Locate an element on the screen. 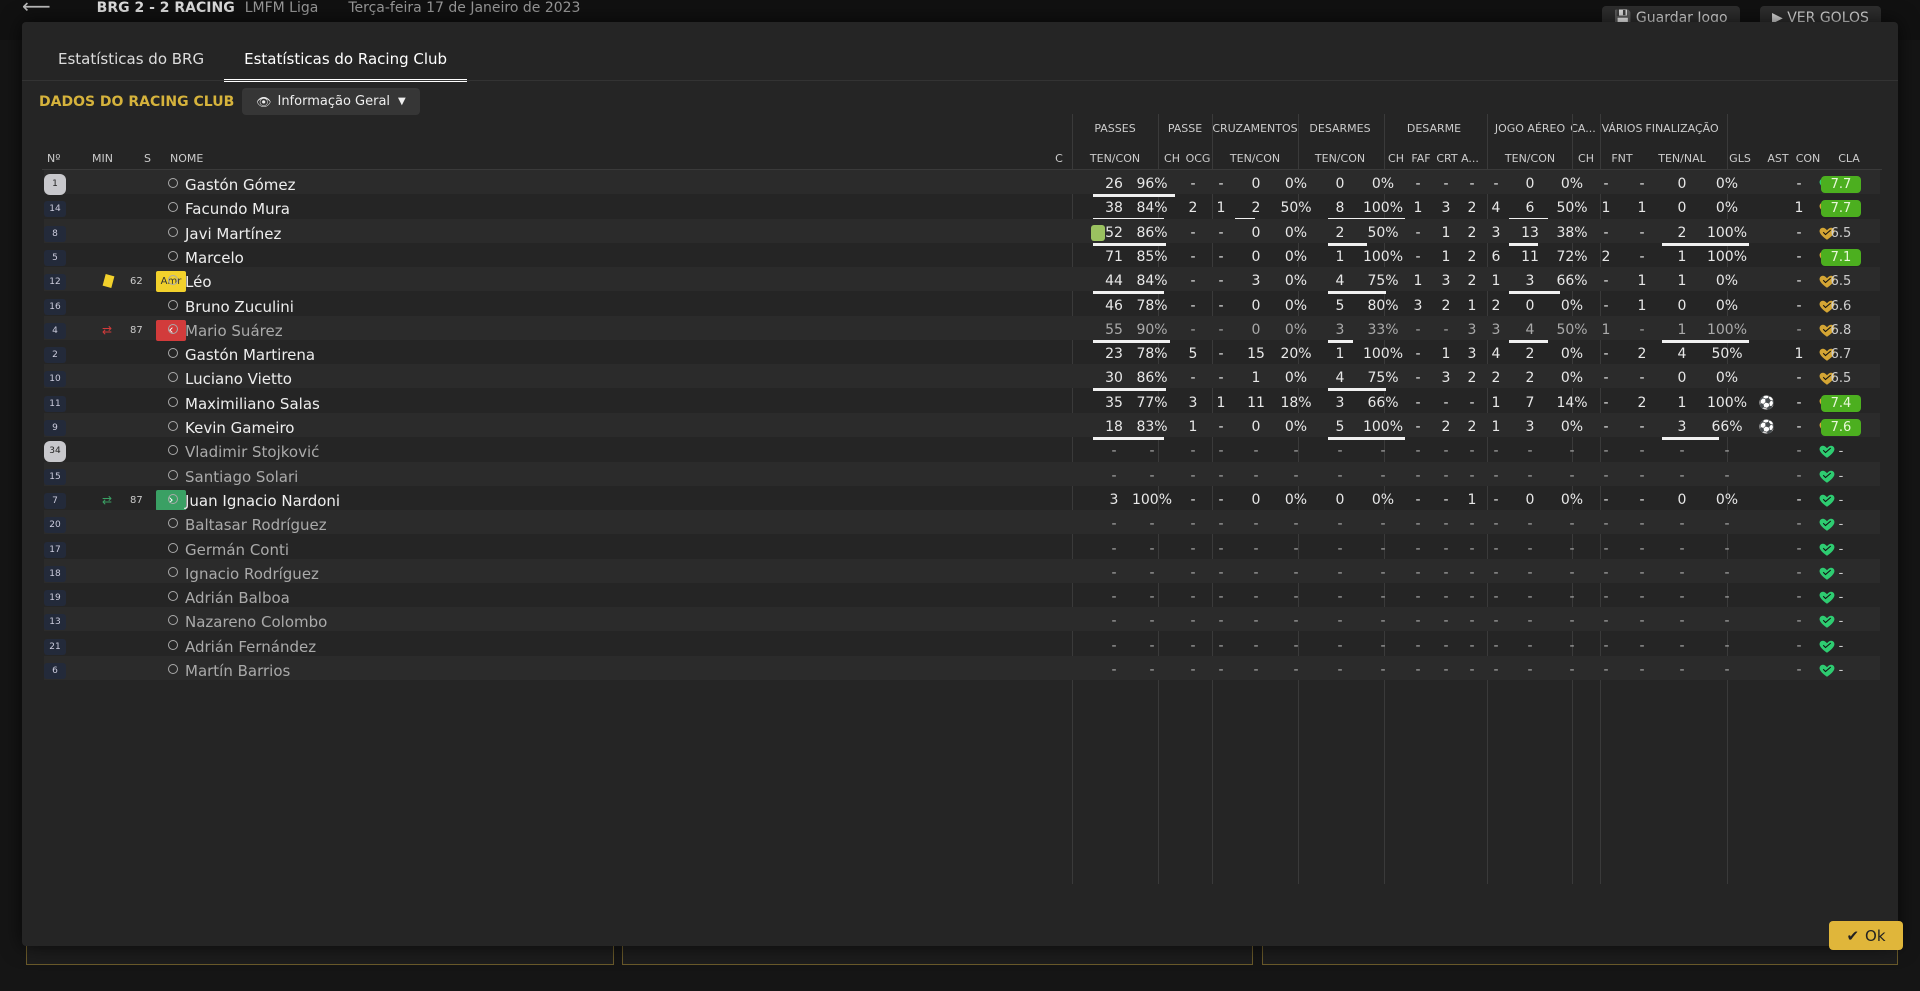  column-header-ch3: CH is located at coordinates (1586, 158).